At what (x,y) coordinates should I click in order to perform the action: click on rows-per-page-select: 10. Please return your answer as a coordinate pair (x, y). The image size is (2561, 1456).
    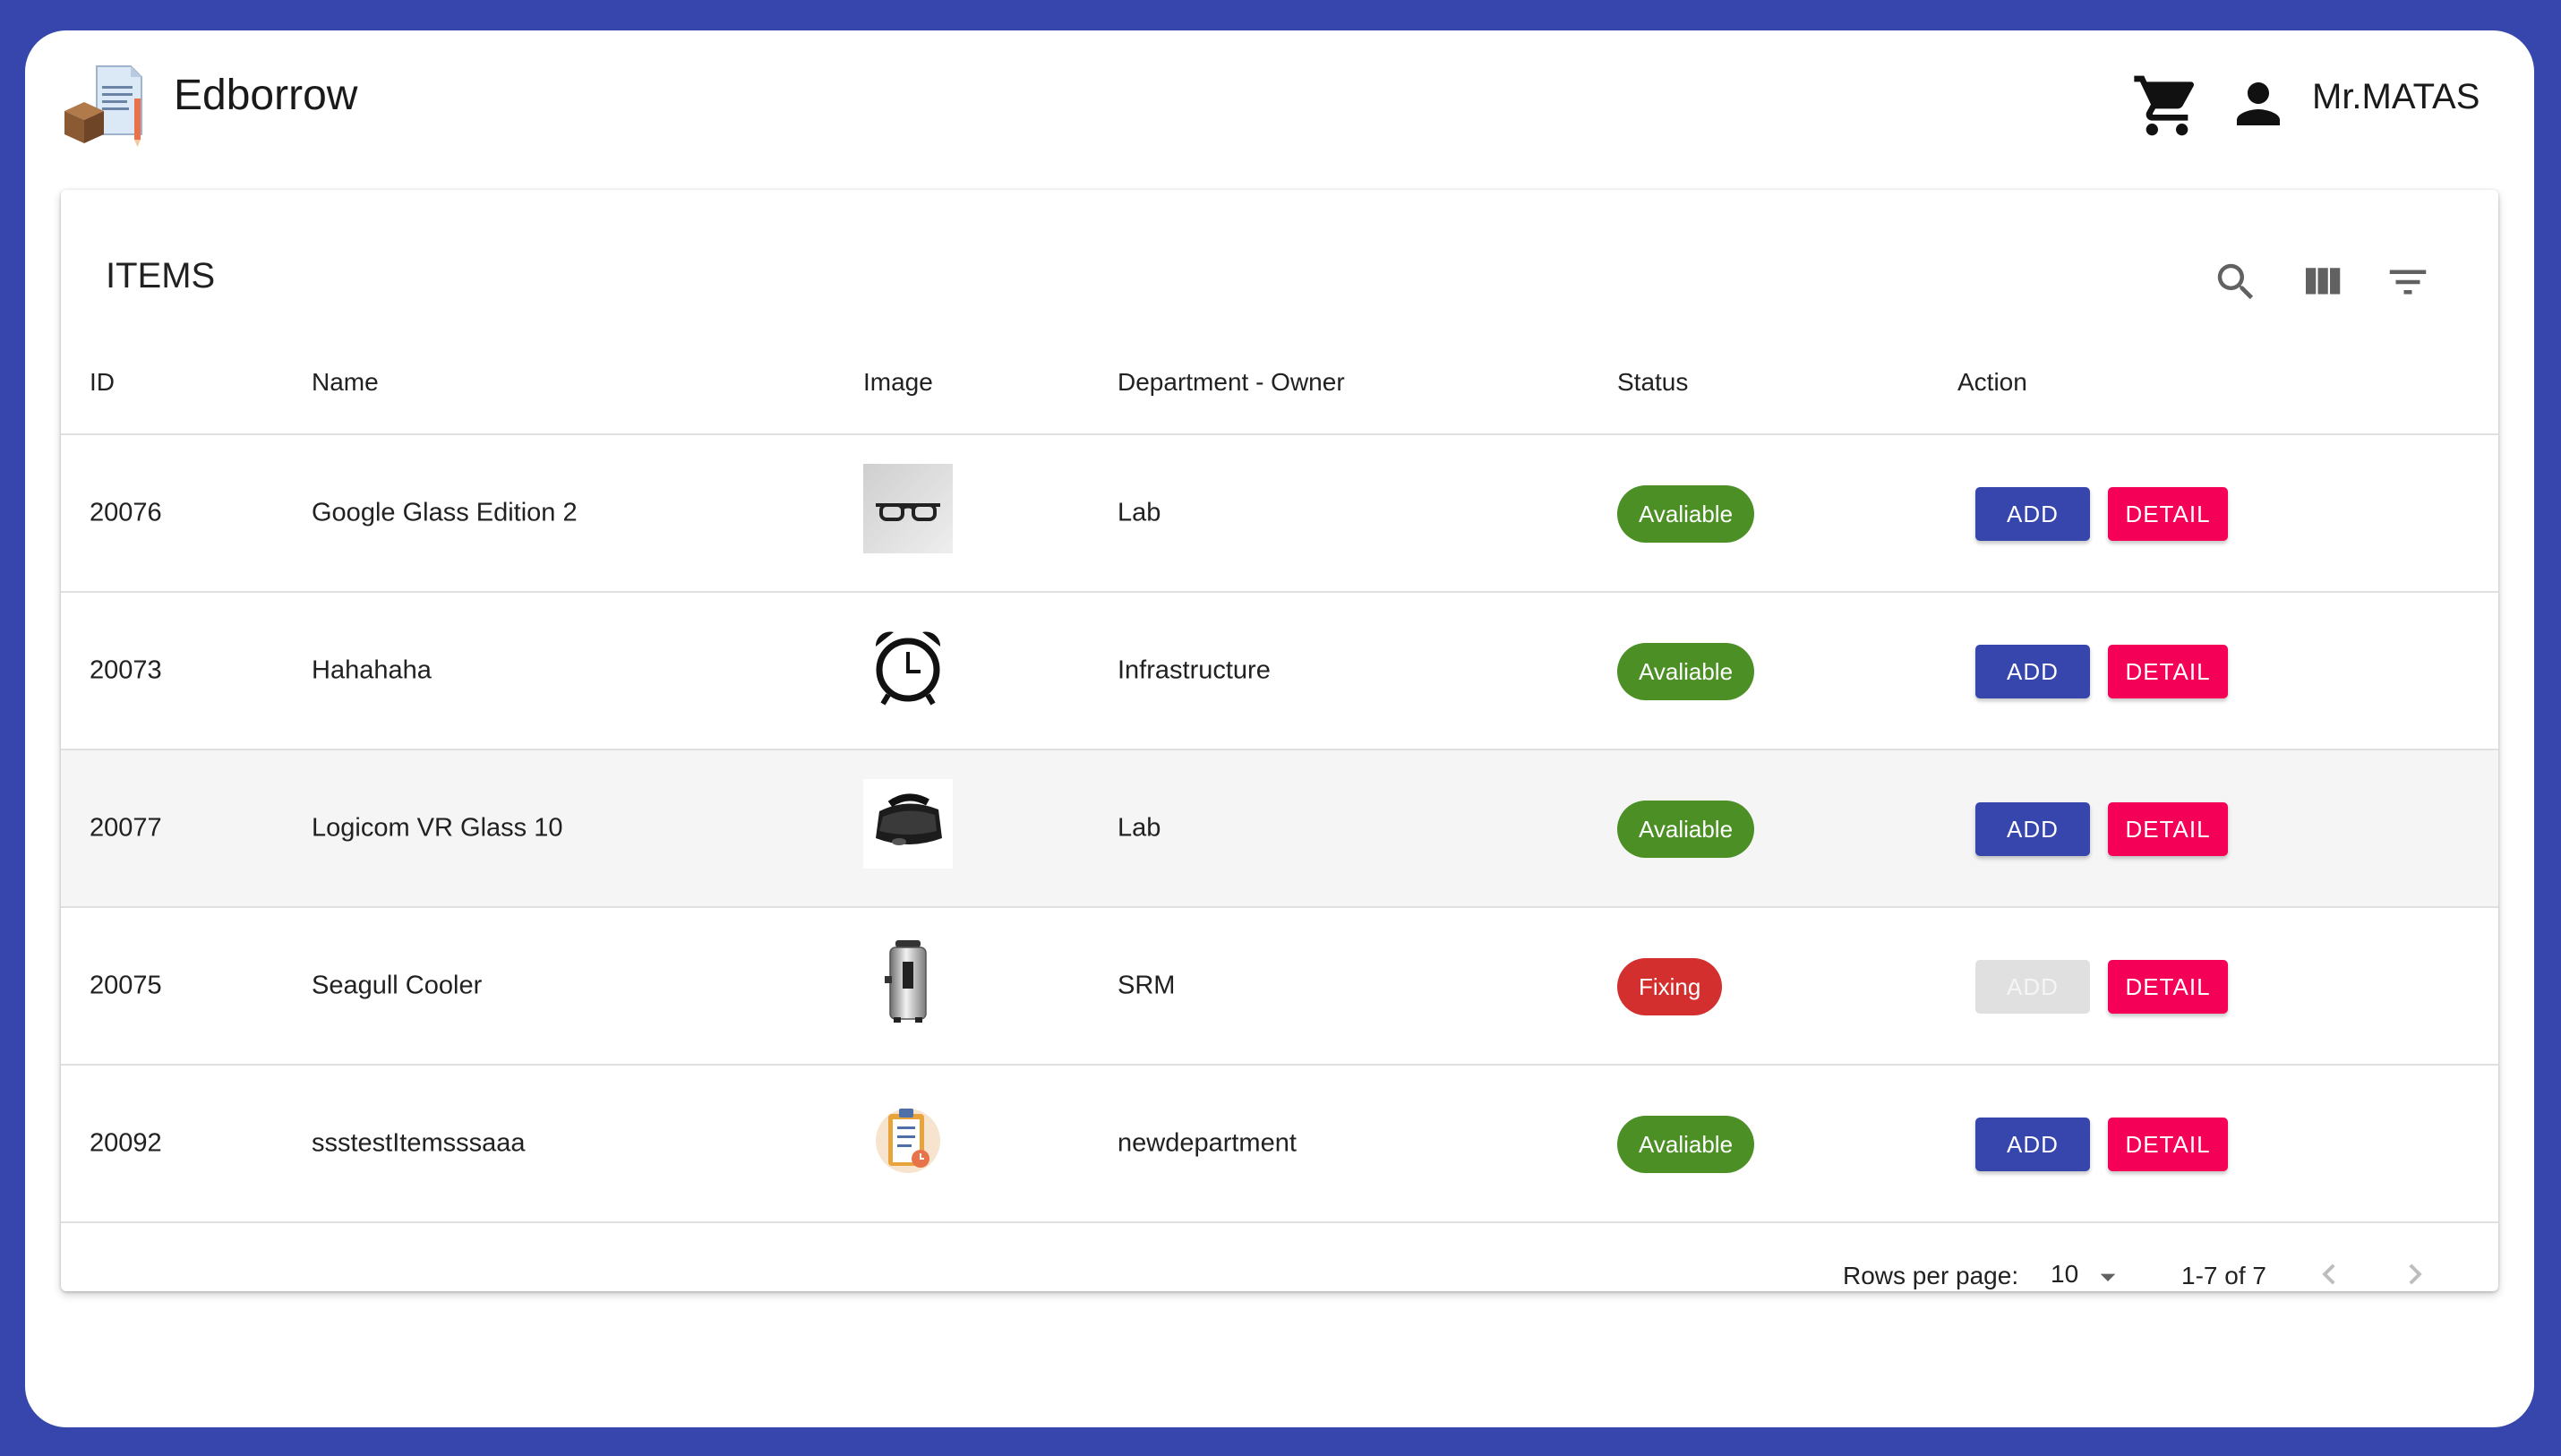
    Looking at the image, I should click on (2095, 1273).